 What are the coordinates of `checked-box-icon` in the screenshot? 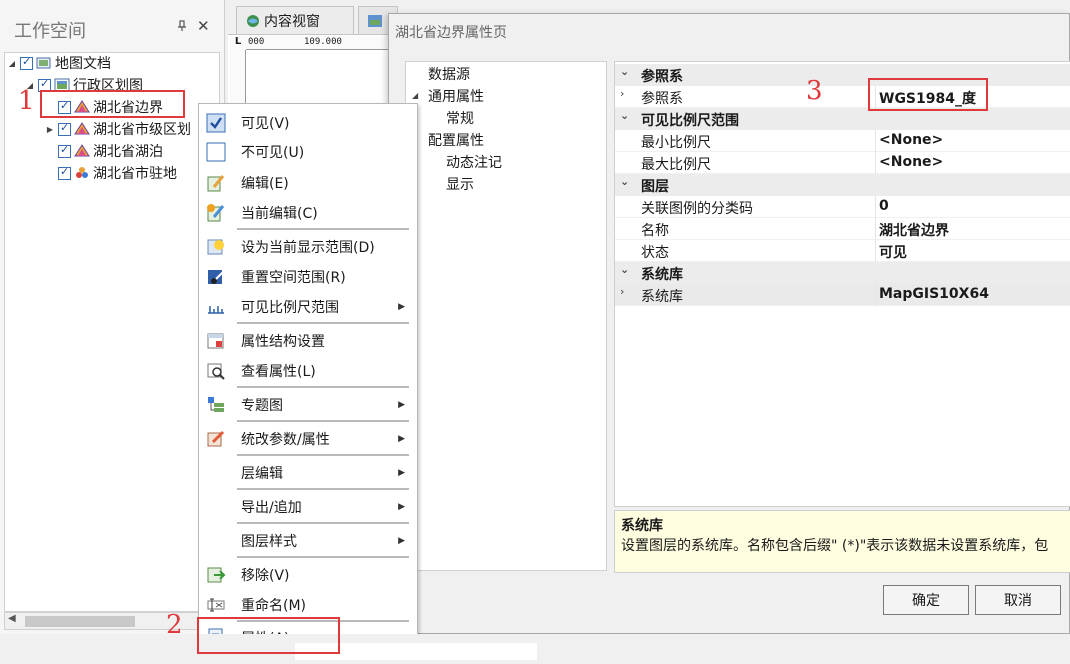 It's located at (216, 123).